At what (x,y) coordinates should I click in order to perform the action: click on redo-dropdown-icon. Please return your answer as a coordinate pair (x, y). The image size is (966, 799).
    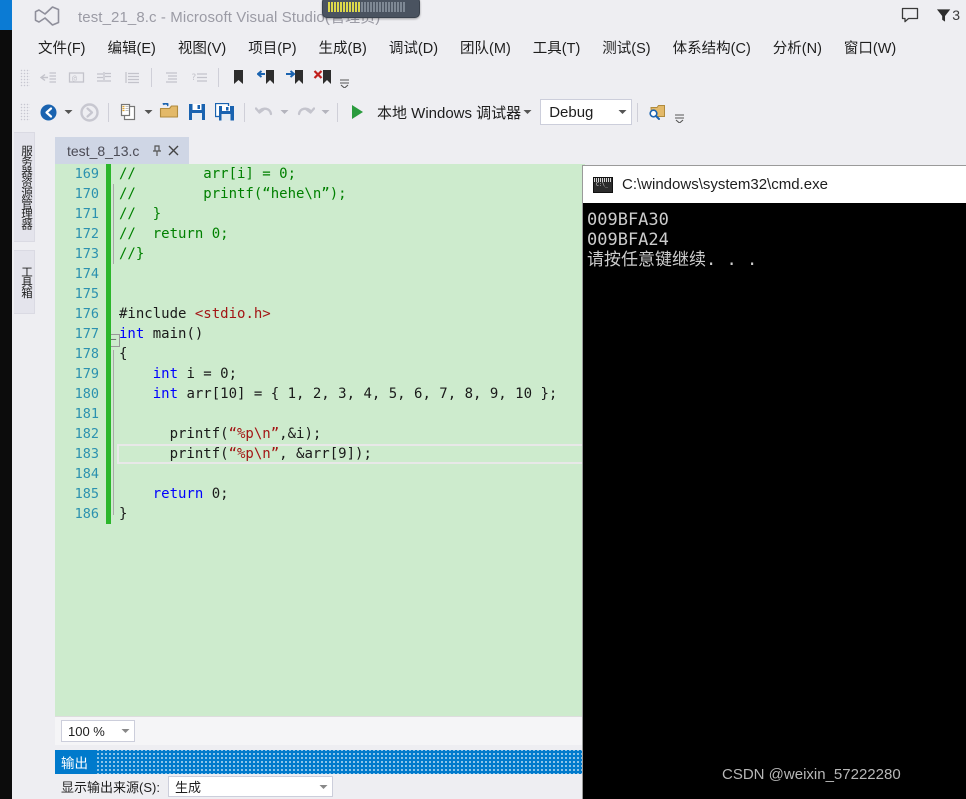
    Looking at the image, I should click on (325, 112).